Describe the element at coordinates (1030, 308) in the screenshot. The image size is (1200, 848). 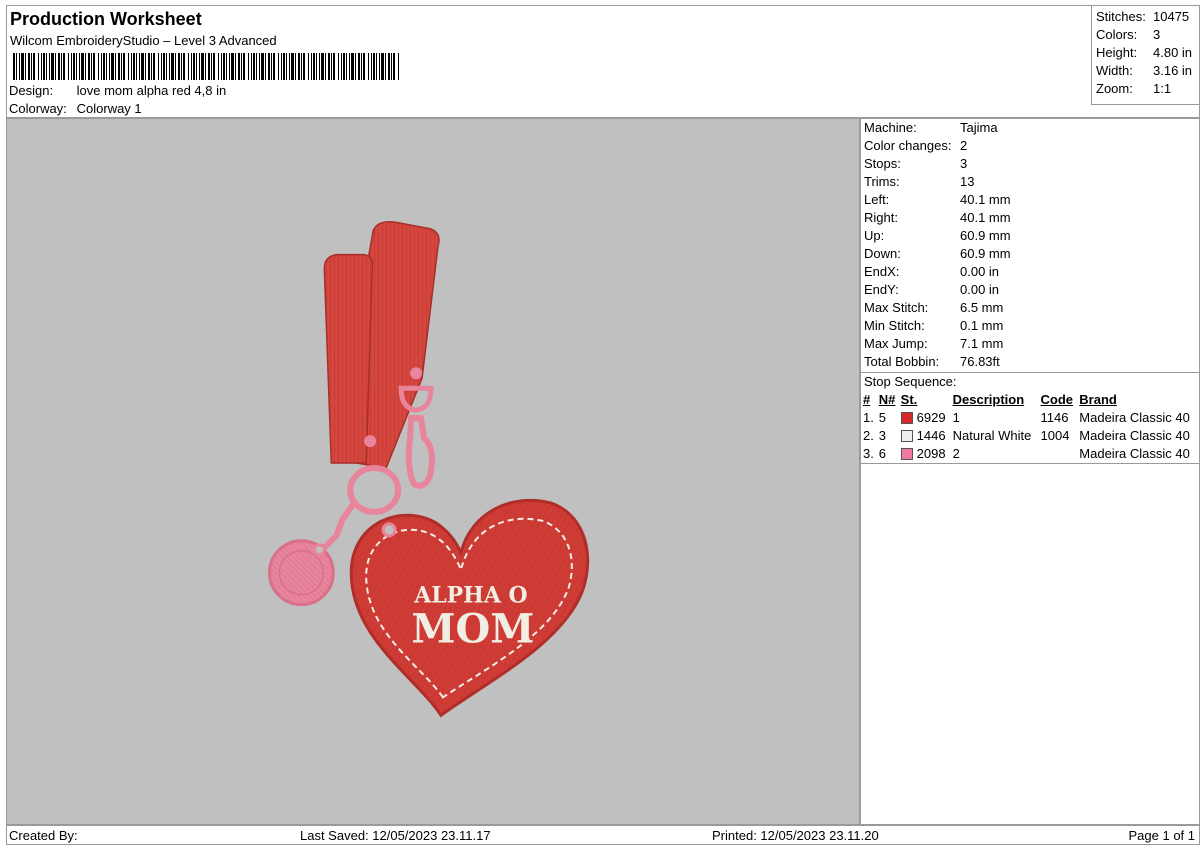
I see `detail-row: Max Stitch: 6.5 mm` at that location.